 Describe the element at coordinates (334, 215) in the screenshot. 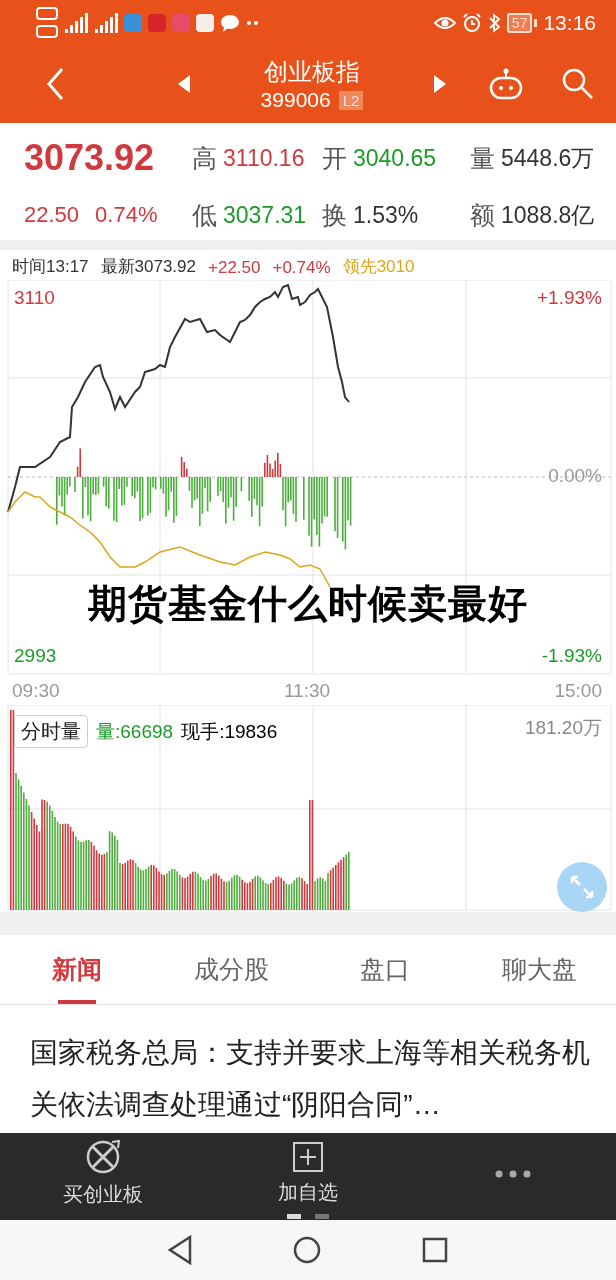

I see `field-label: 换` at that location.